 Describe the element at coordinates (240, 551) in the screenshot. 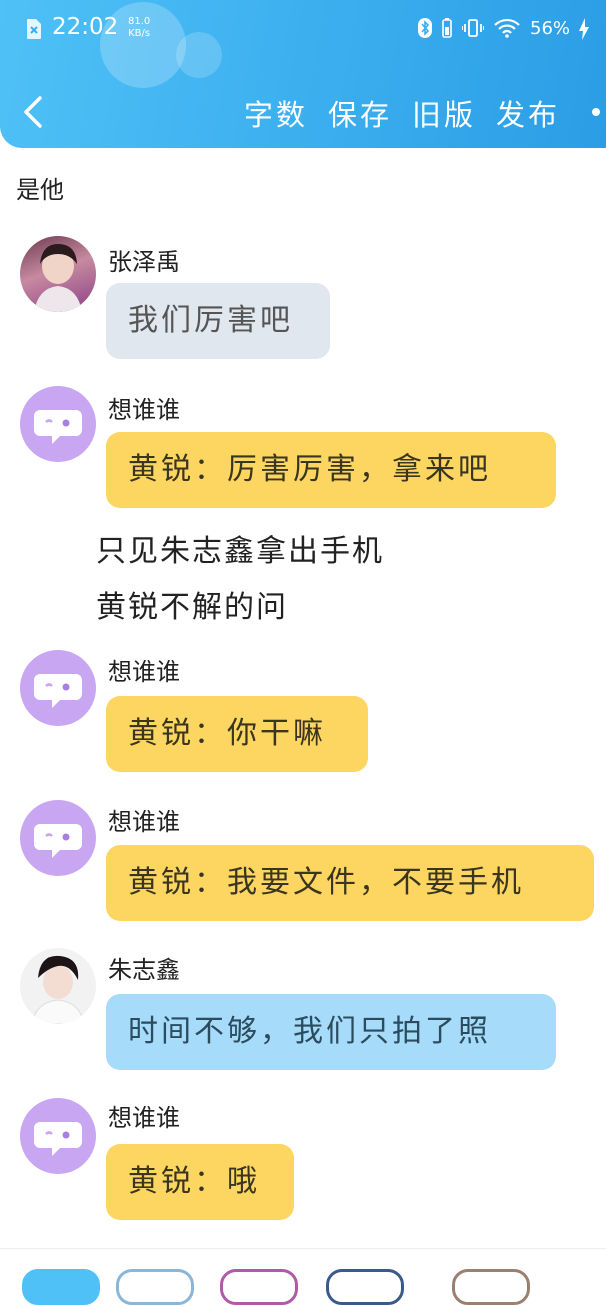

I see `narration-line: 只见朱志鑫拿出手机` at that location.